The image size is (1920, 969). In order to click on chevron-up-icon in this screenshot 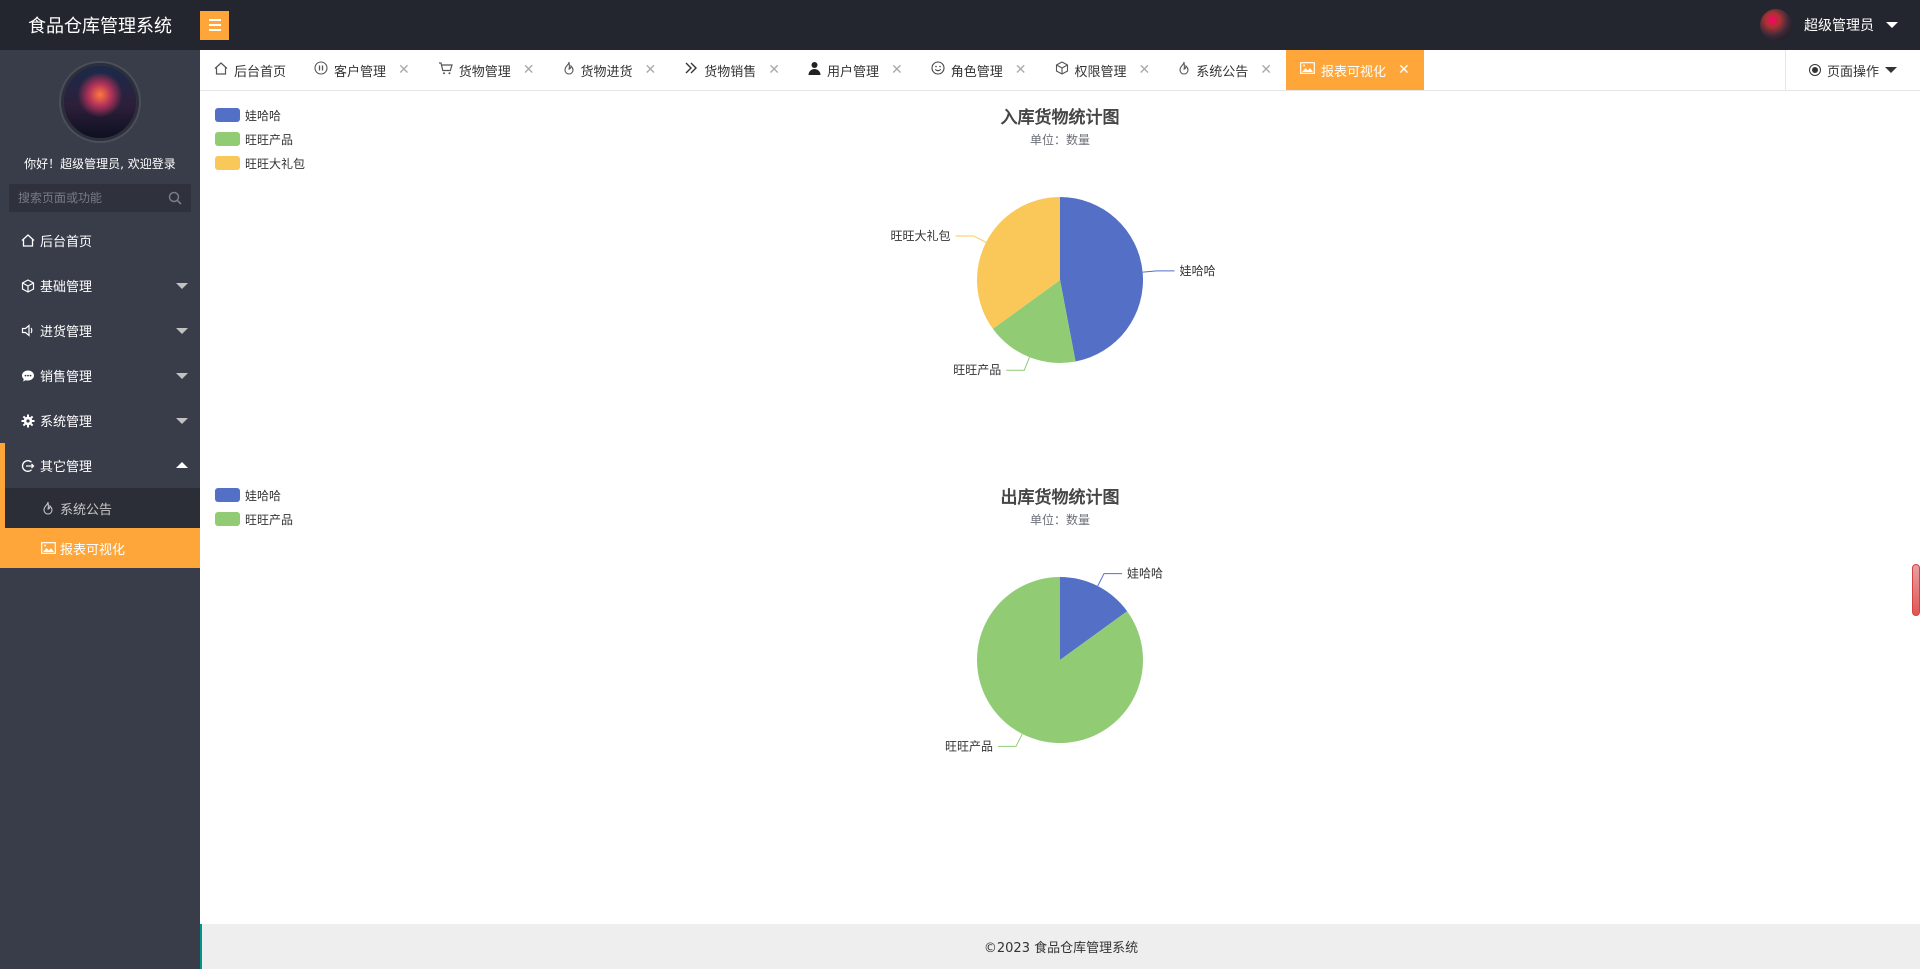, I will do `click(182, 465)`.